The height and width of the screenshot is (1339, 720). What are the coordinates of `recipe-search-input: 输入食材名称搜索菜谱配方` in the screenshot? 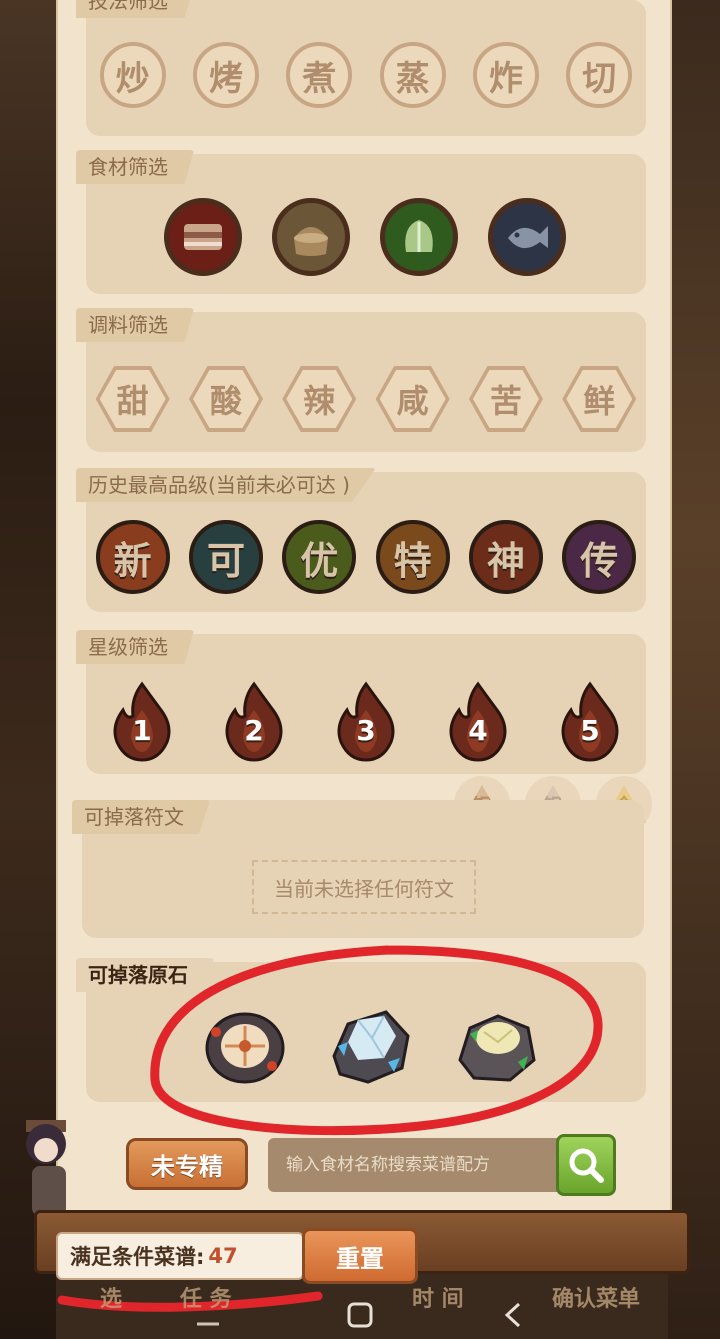 It's located at (413, 1165).